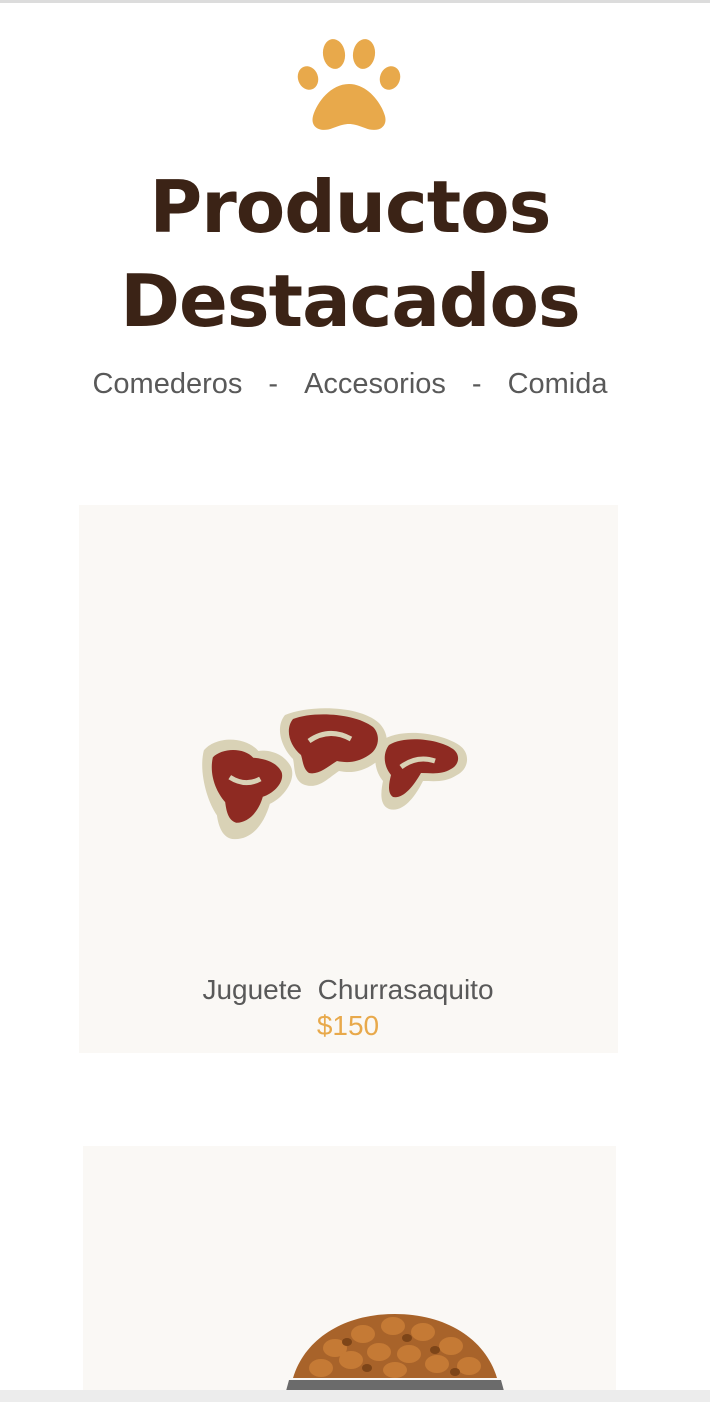  I want to click on paw-icon, so click(349, 84).